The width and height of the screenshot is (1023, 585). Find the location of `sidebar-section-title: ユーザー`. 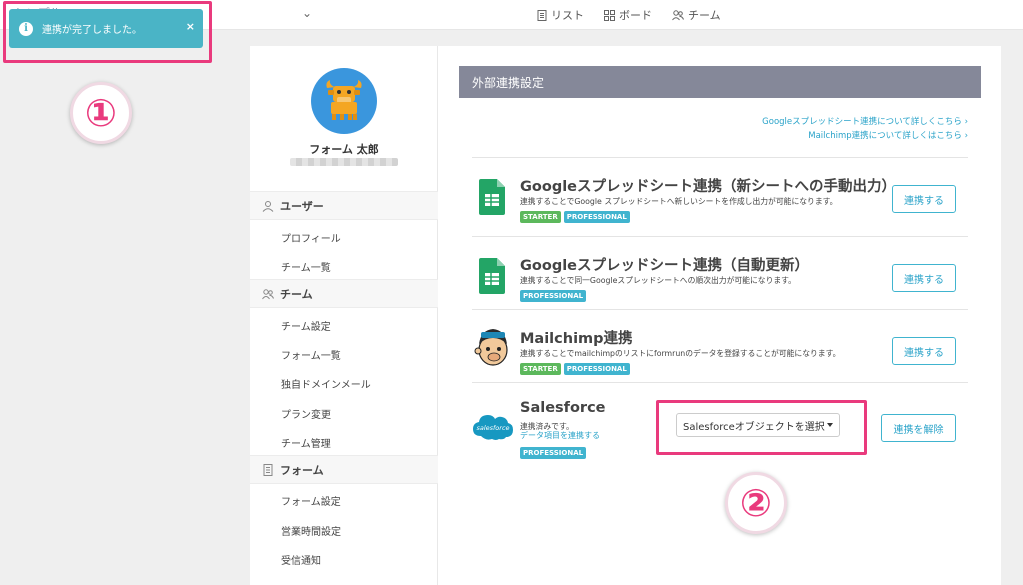

sidebar-section-title: ユーザー is located at coordinates (302, 206).